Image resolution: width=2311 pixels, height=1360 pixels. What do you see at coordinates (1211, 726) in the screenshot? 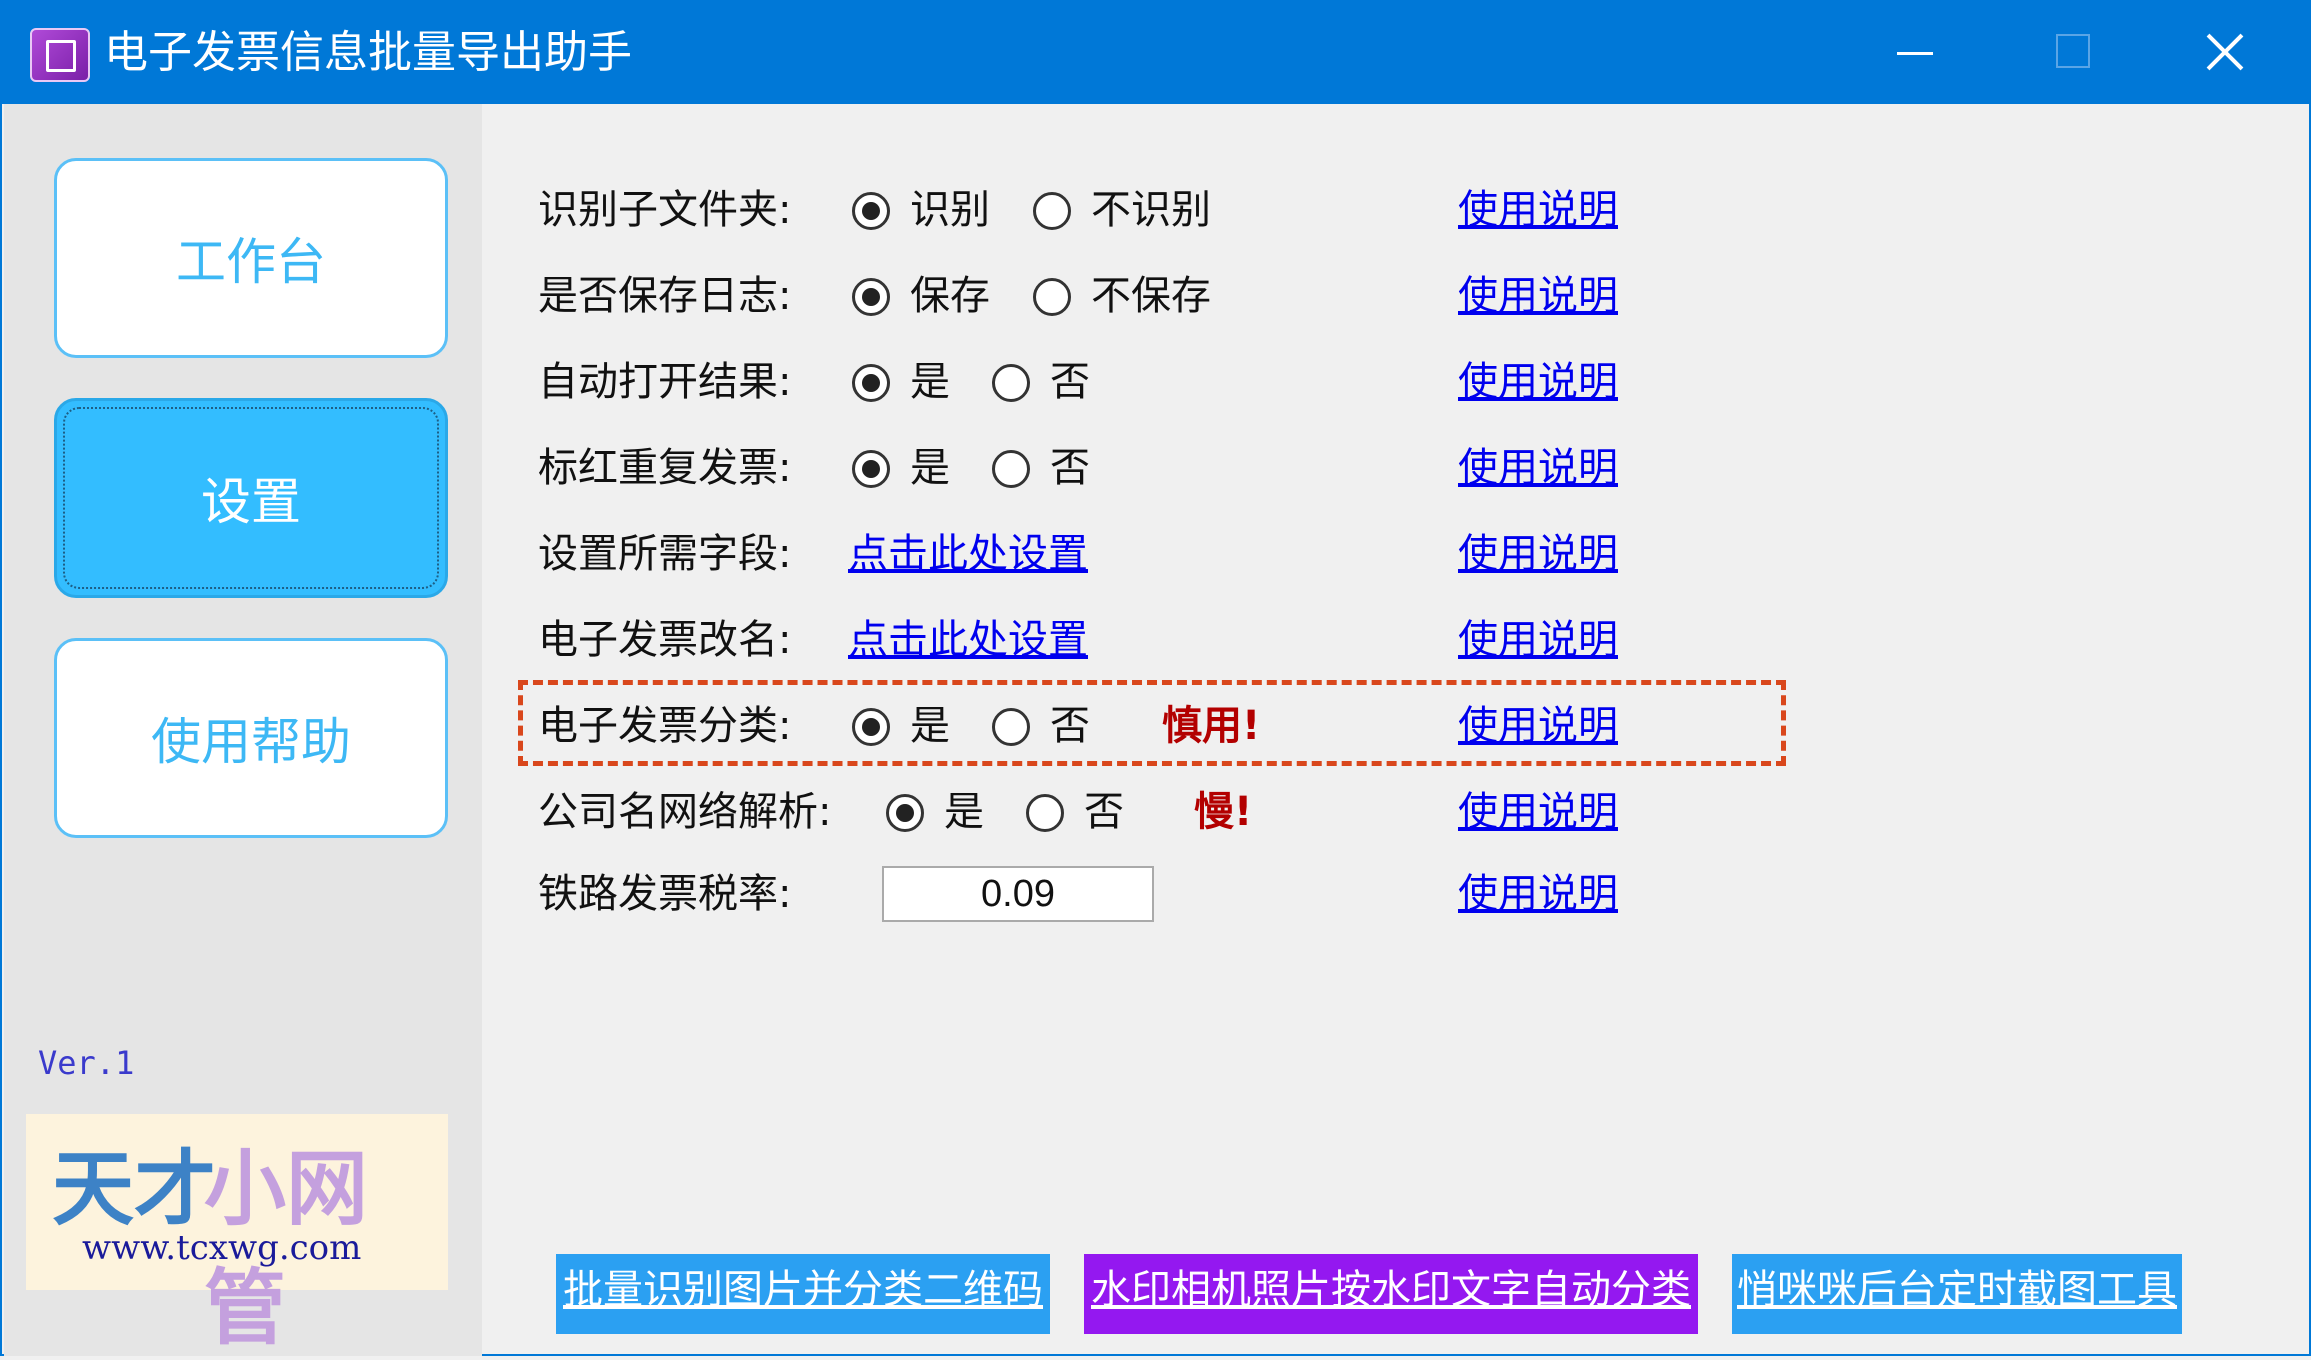
I see `classify-warning: 慎用!` at bounding box center [1211, 726].